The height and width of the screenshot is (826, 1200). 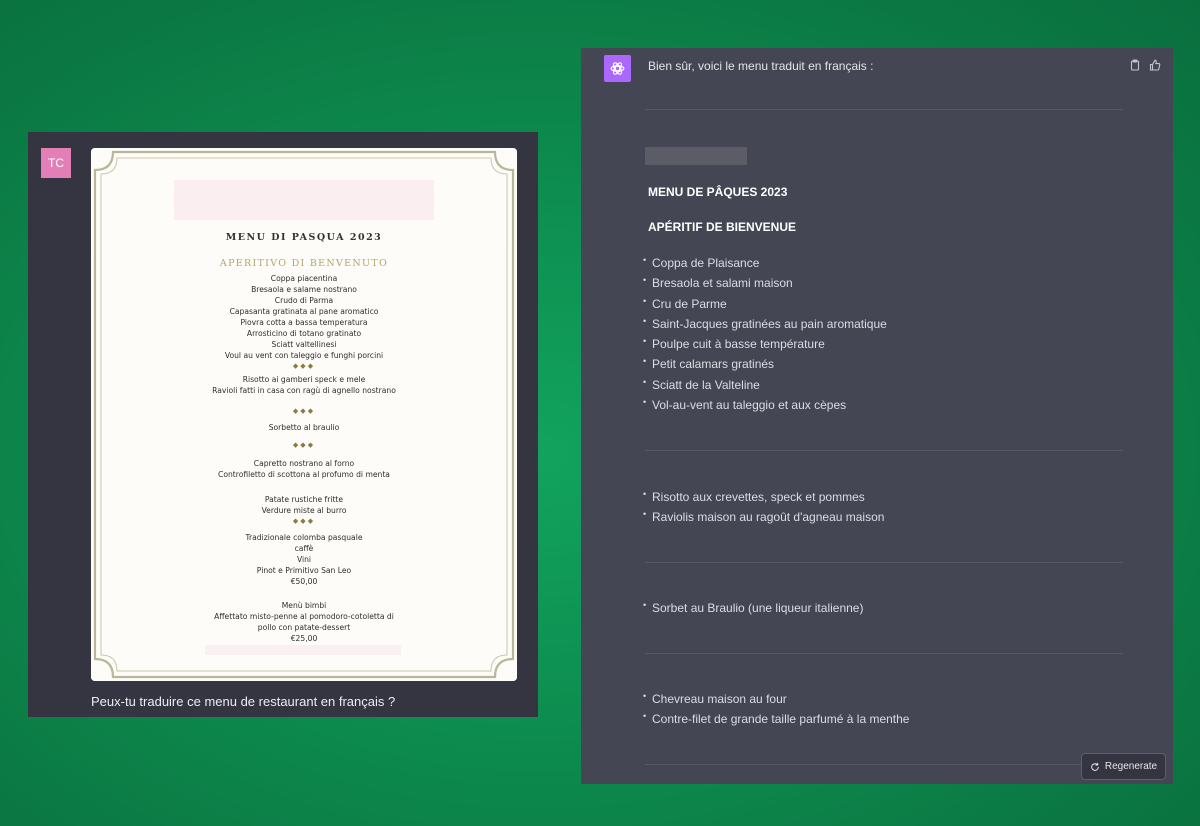 I want to click on menu-image-block-3: Sorbetto al braulio, so click(x=304, y=427).